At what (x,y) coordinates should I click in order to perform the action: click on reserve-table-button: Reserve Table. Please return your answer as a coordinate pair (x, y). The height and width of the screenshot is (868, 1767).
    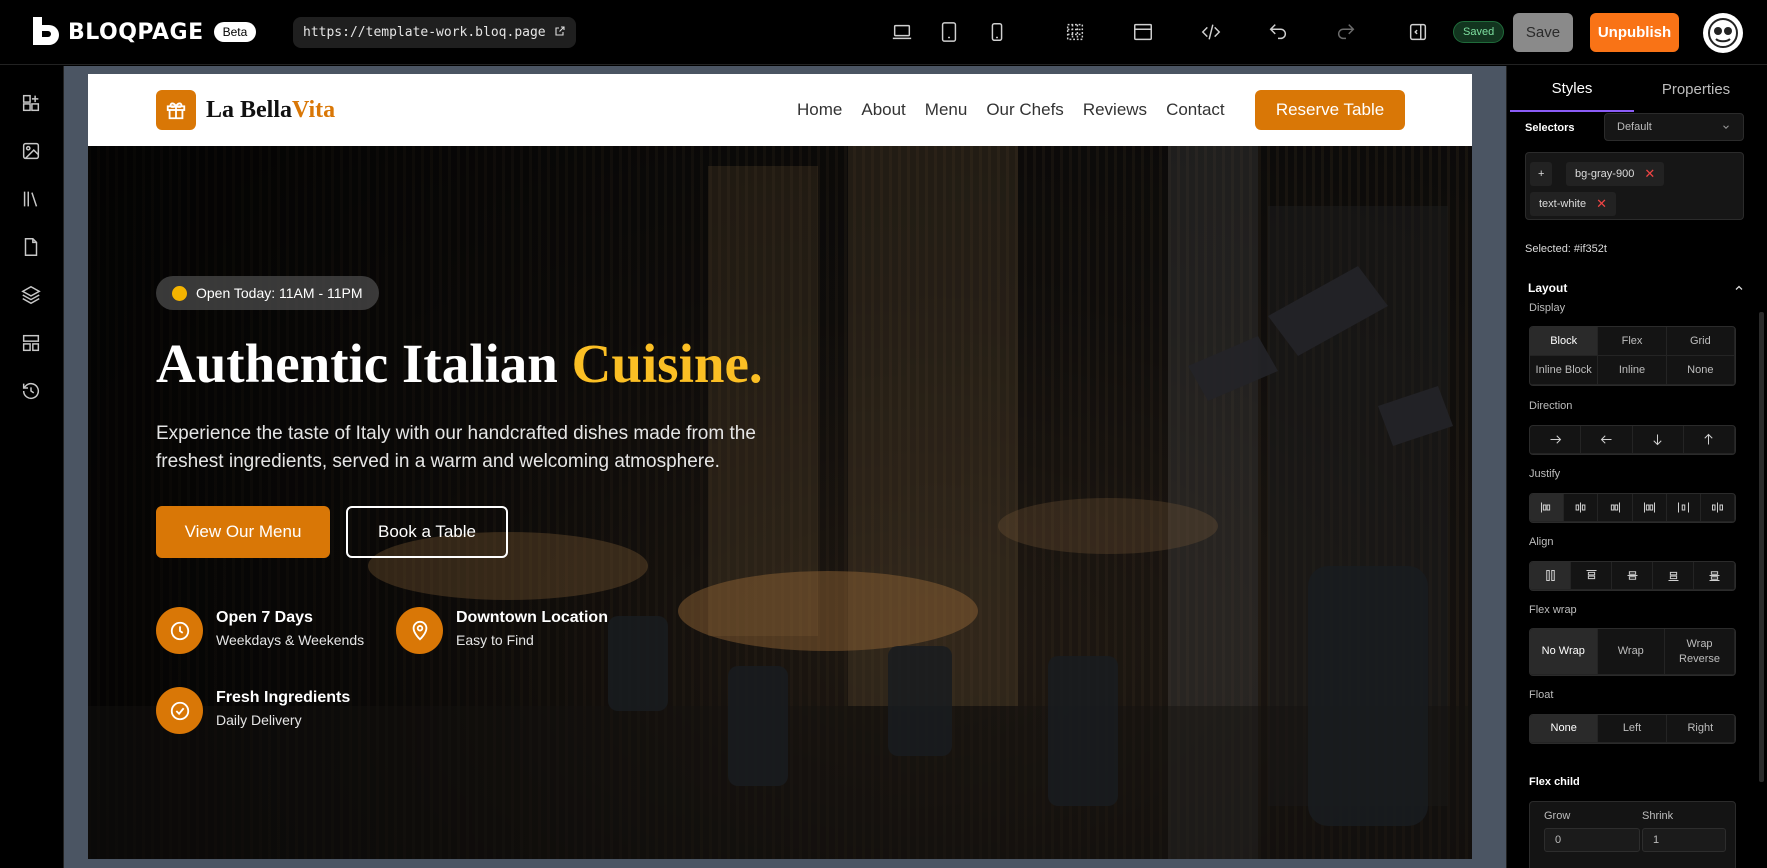
    Looking at the image, I should click on (1330, 110).